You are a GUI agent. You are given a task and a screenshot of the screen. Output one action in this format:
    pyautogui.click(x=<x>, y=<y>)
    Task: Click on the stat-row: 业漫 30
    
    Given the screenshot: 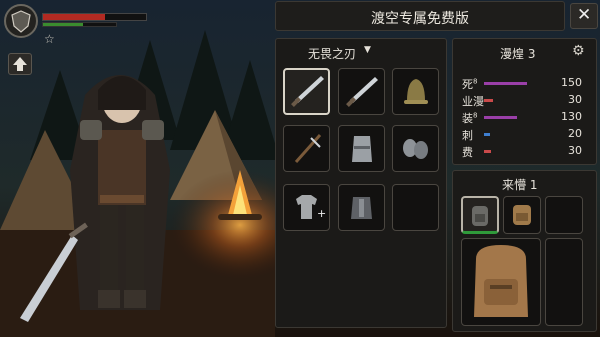 What is the action you would take?
    pyautogui.click(x=522, y=100)
    